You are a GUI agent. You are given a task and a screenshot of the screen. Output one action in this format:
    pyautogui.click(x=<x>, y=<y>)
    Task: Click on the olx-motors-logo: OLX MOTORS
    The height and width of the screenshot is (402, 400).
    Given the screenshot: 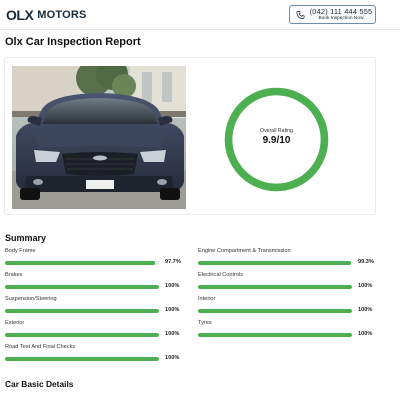 What is the action you would take?
    pyautogui.click(x=46, y=15)
    